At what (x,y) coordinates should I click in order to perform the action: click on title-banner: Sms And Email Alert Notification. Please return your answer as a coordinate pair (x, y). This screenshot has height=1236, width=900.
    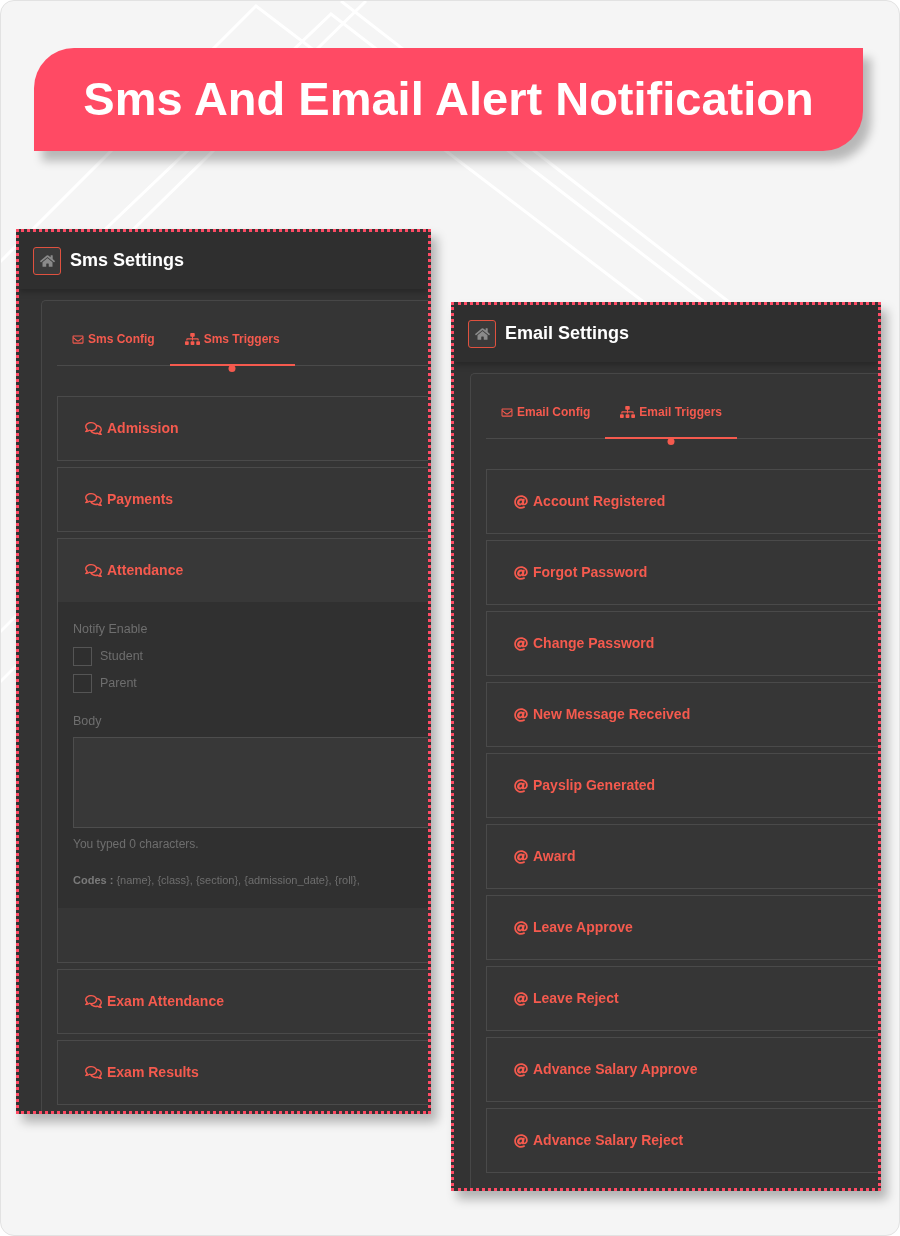
    Looking at the image, I should click on (448, 99).